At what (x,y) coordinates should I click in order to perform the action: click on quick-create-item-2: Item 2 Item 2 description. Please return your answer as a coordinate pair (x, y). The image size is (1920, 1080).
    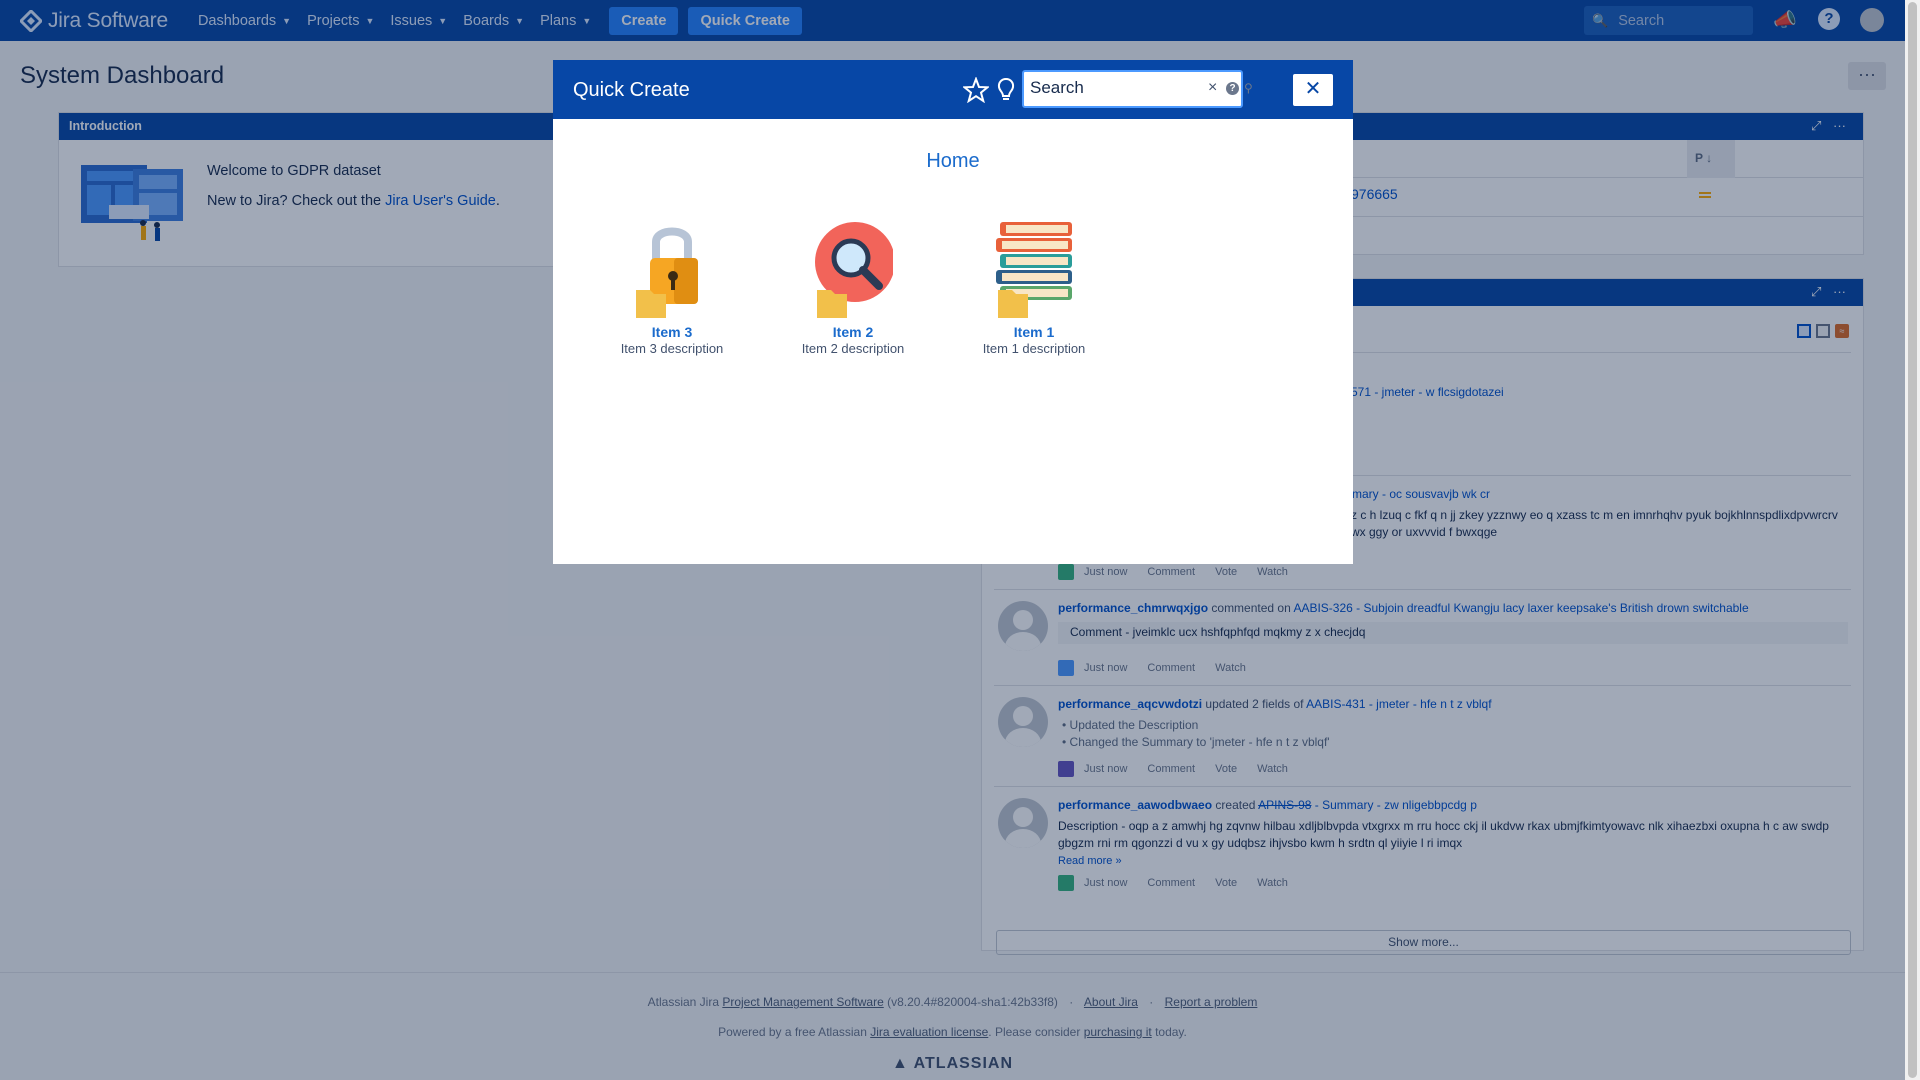
    Looking at the image, I should click on (853, 288).